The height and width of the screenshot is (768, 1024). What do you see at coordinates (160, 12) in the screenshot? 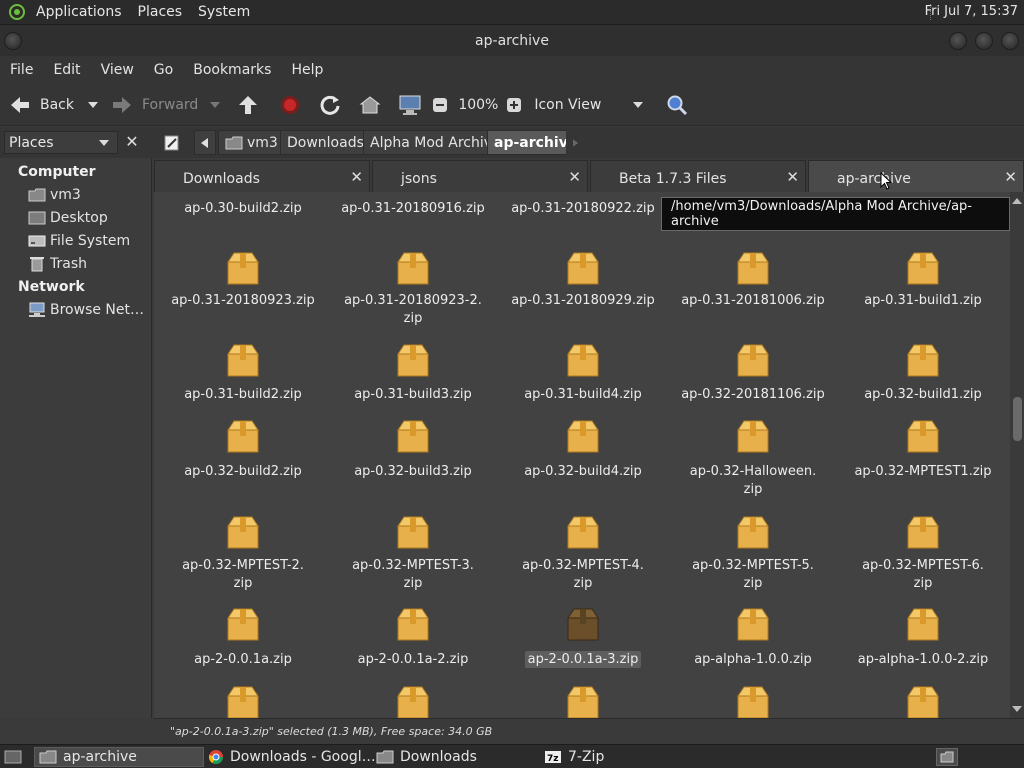
I see `panel-menu-places: Places` at bounding box center [160, 12].